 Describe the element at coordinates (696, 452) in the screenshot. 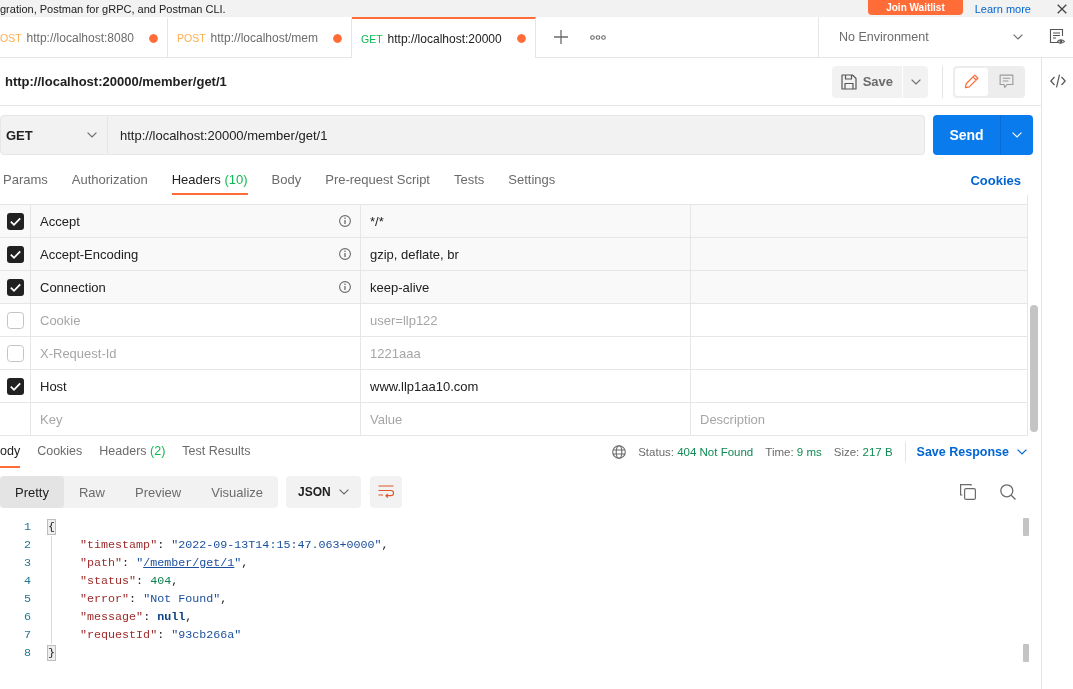

I see `status-text: Status: 404 Not Found` at that location.